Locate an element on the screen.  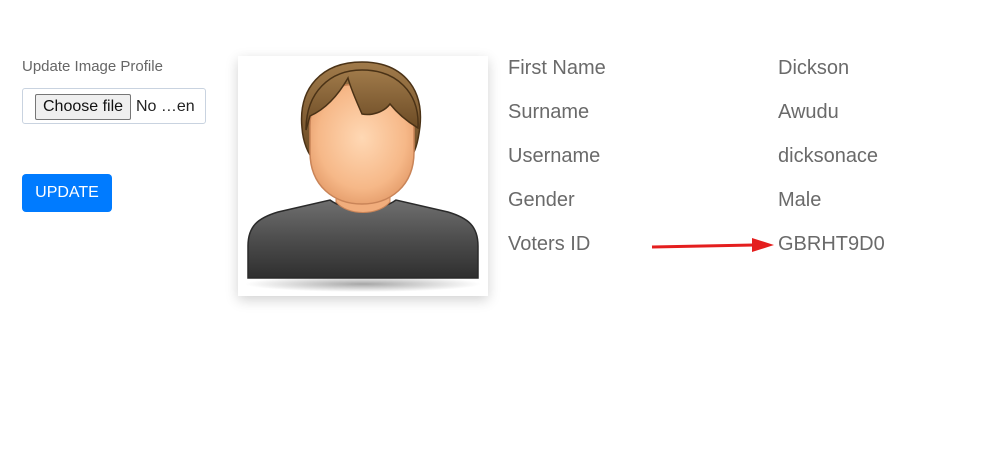
first-name-label: First Name is located at coordinates (557, 68).